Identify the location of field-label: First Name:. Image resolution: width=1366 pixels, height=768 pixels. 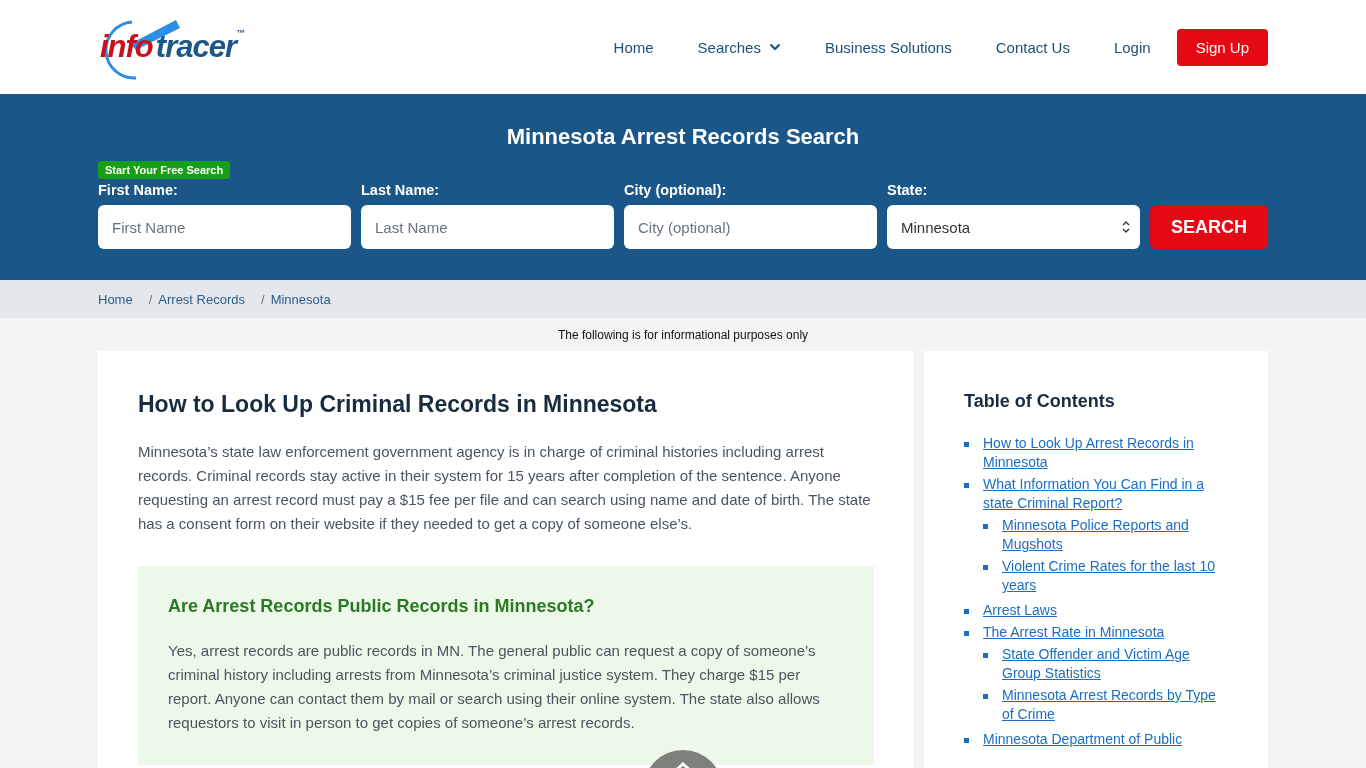
(138, 190).